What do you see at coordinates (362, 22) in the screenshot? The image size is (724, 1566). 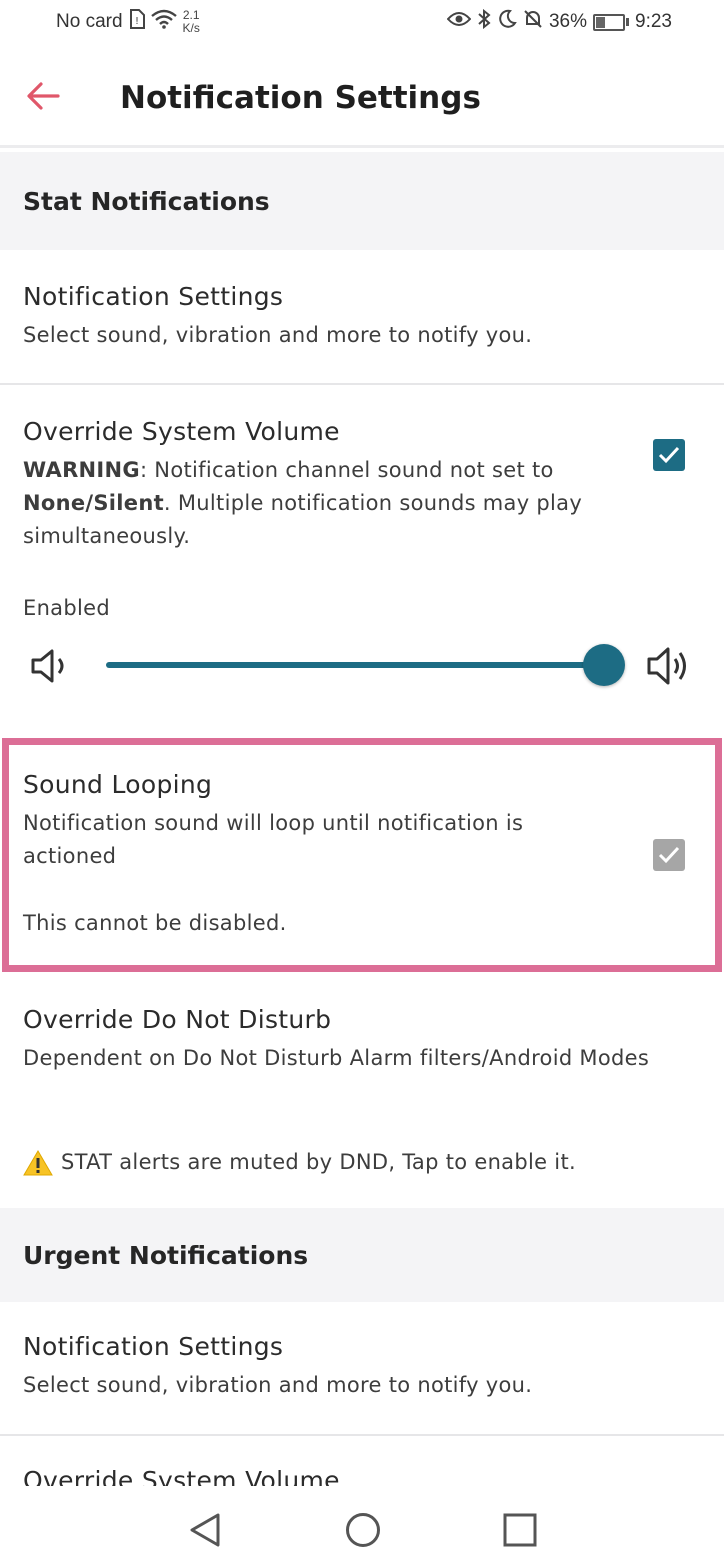 I see `status-bar: No card ! 2.1 K/s 36% 9:23` at bounding box center [362, 22].